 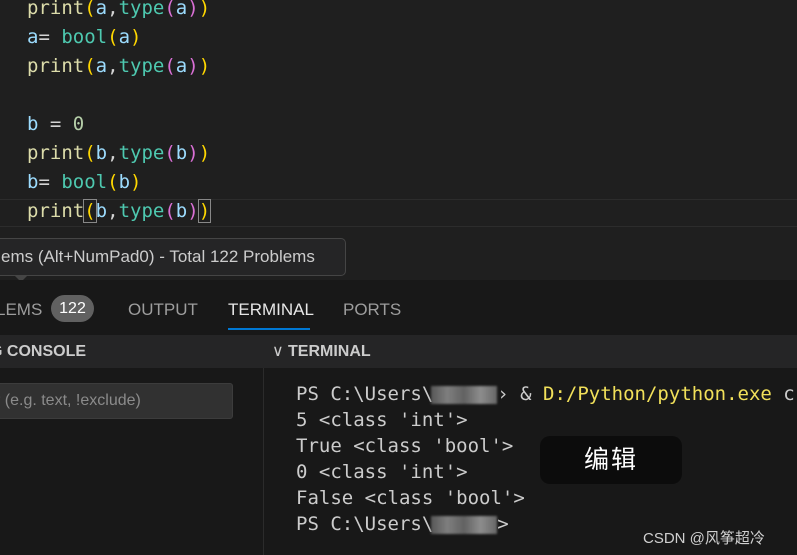 I want to click on watermark: CSDN @风筝超冷, so click(x=704, y=538).